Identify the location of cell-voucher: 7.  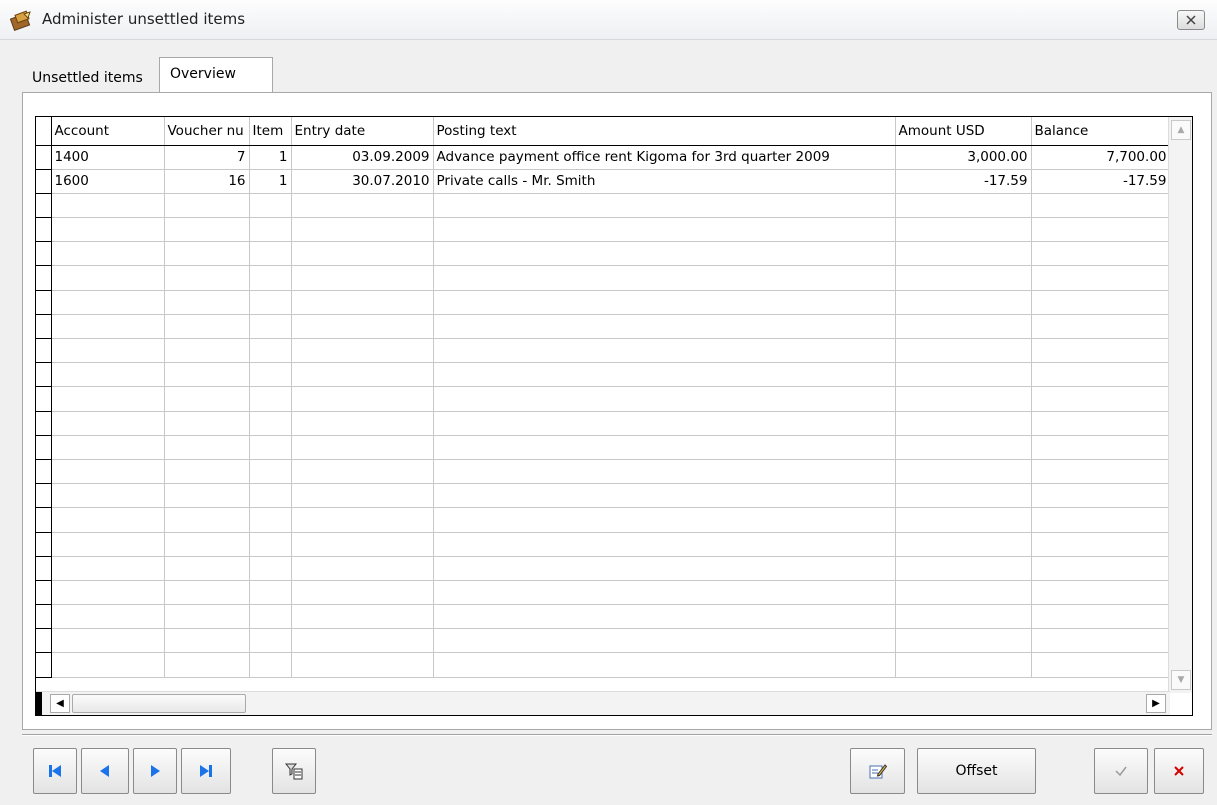
(207, 157).